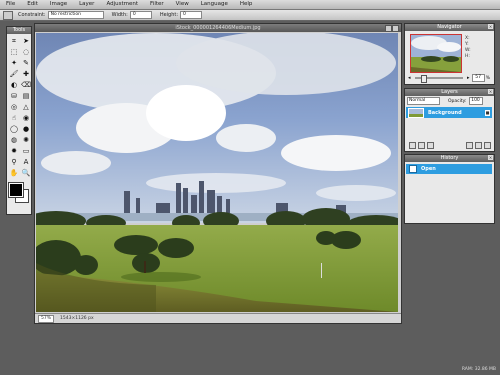  What do you see at coordinates (246, 4) in the screenshot?
I see `menu-help: Help` at bounding box center [246, 4].